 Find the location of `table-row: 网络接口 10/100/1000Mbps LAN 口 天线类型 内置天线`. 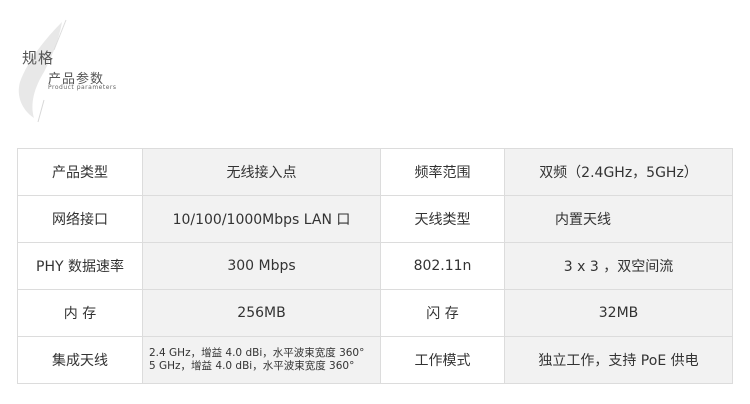

table-row: 网络接口 10/100/1000Mbps LAN 口 天线类型 内置天线 is located at coordinates (375, 219).